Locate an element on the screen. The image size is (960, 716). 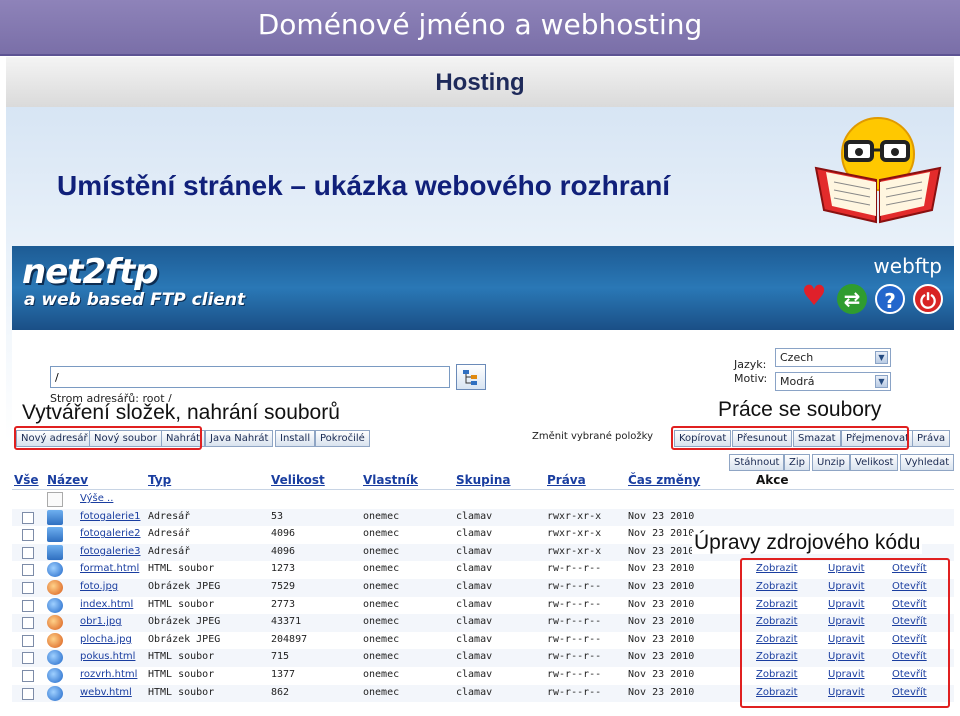
cell-size: 53 is located at coordinates (277, 516).